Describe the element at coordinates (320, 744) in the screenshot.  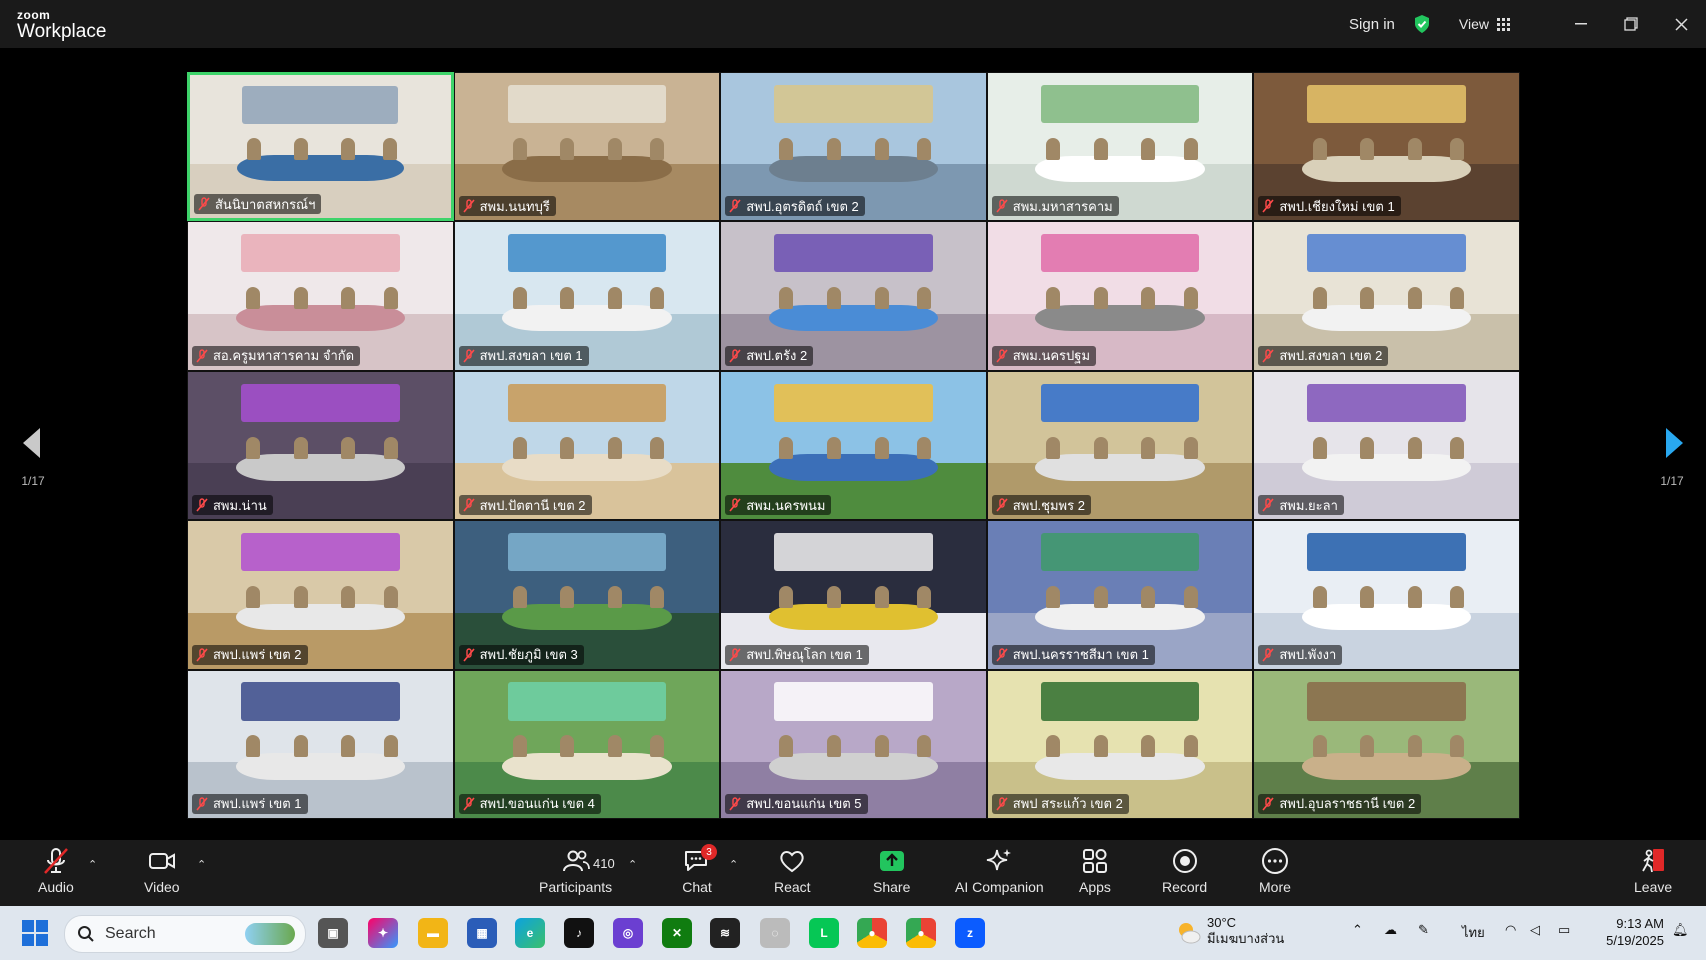
I see `video-tile: สพป.แพร่ เขต 1` at that location.